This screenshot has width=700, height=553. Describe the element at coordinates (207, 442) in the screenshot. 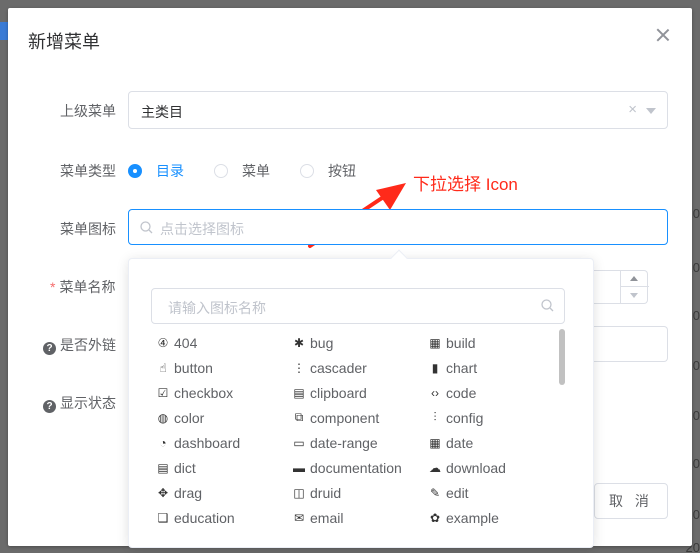

I see `icon-option-label: dashboard` at that location.